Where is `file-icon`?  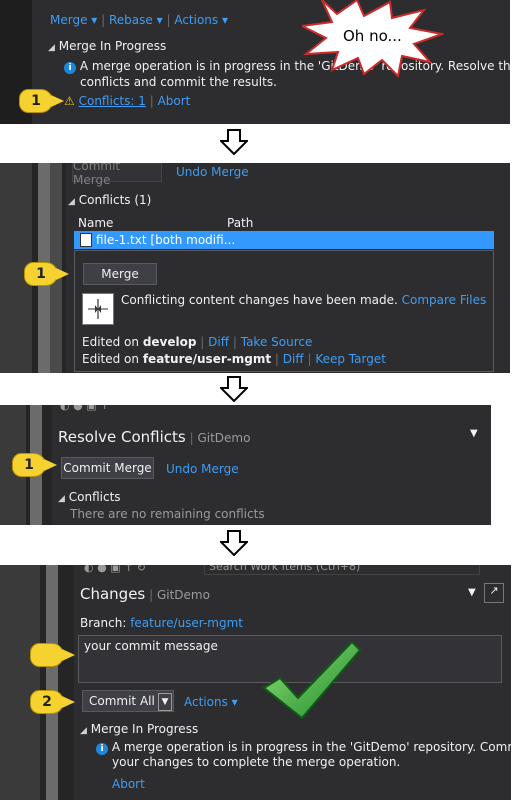
file-icon is located at coordinates (86, 240).